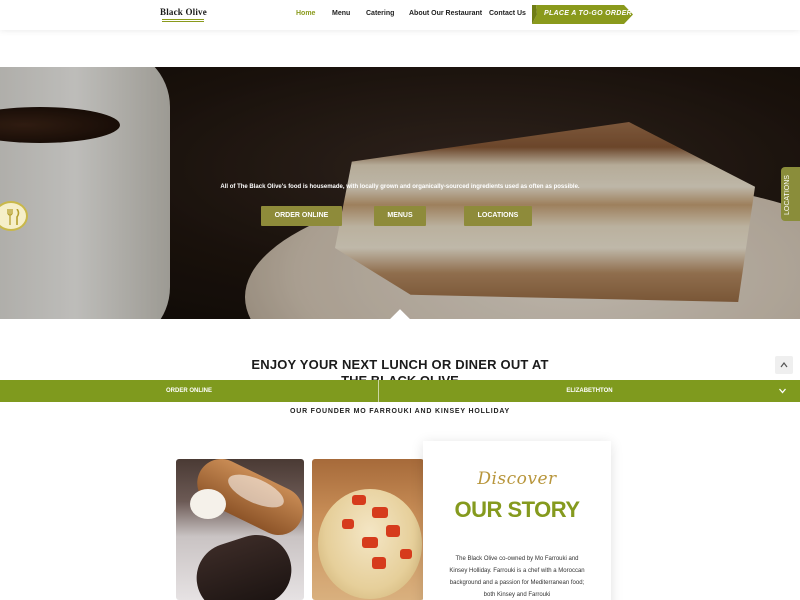 This screenshot has width=800, height=600. I want to click on place-order-label: PLACE A TO-GO ORDER, so click(588, 13).